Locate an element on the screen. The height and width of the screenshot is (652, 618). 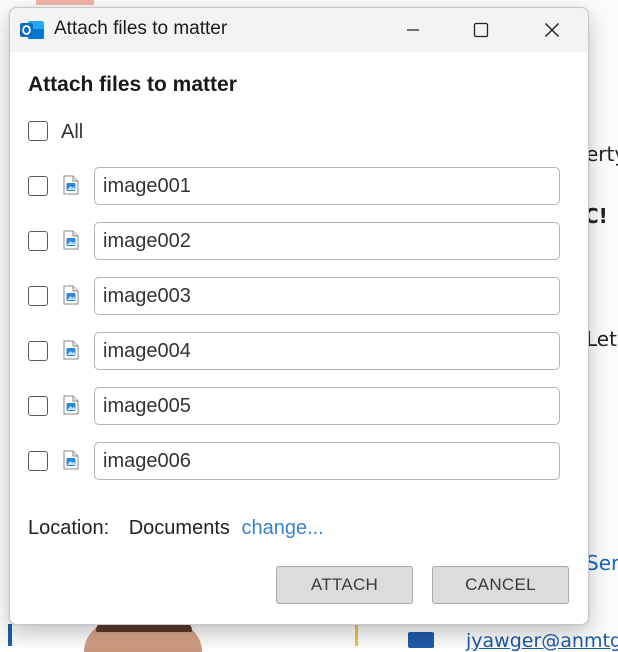
location-label: Location: is located at coordinates (69, 528).